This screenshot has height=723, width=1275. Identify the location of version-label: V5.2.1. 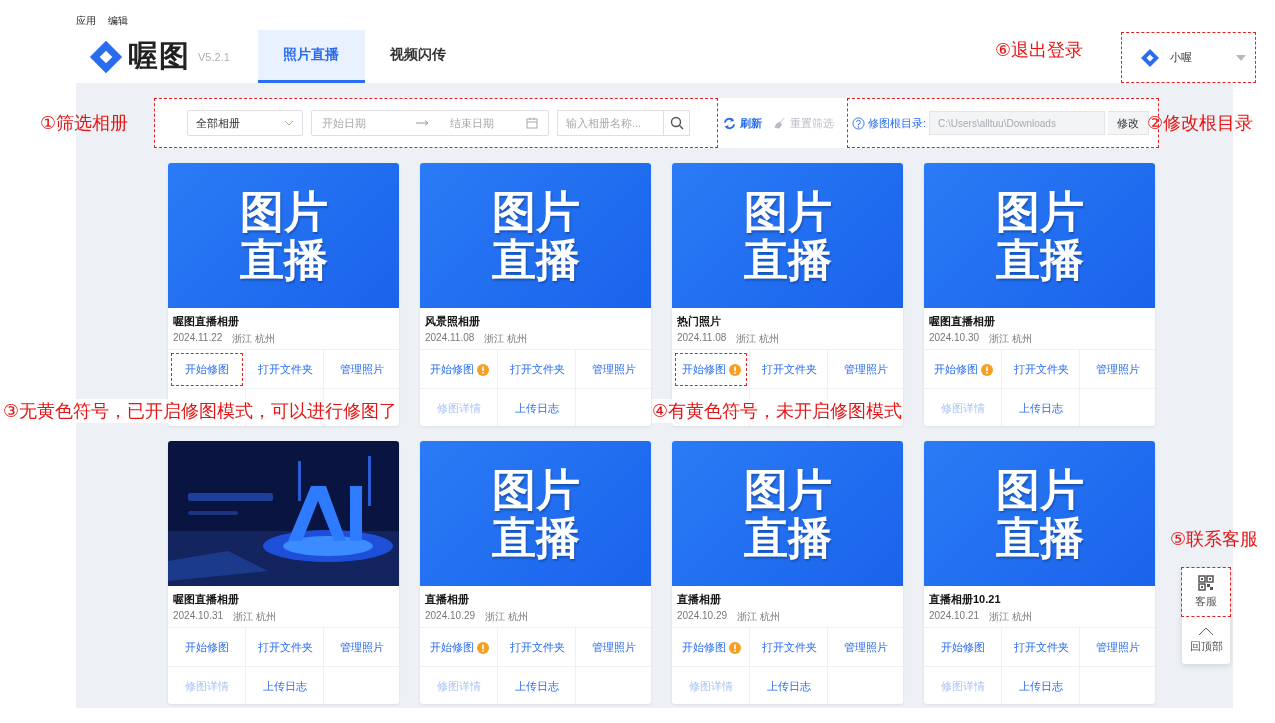
(214, 56).